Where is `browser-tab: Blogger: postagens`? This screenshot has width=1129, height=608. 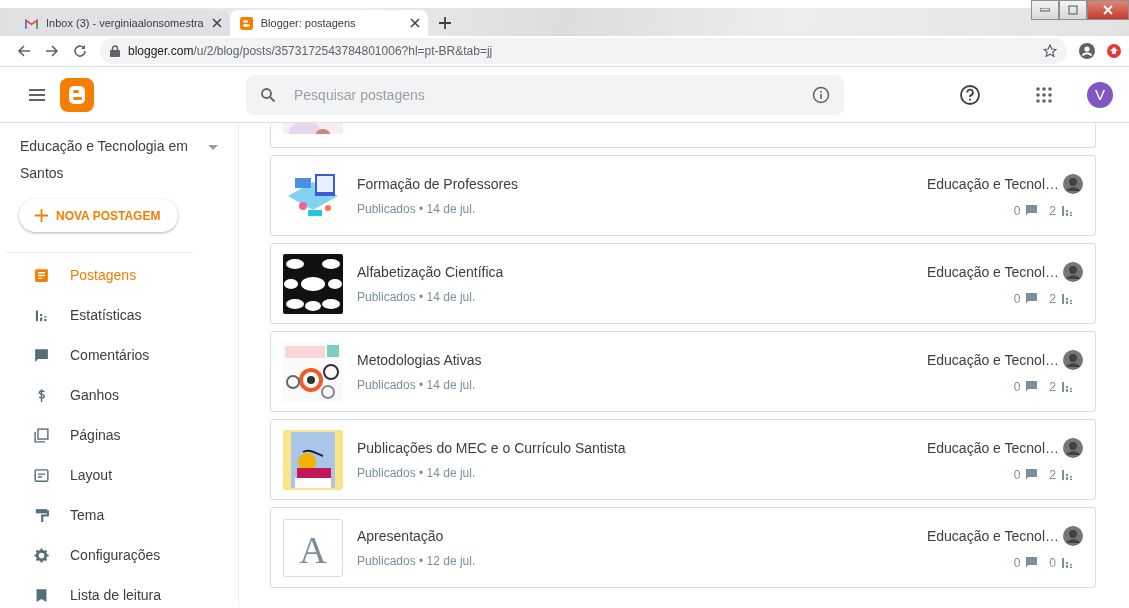 browser-tab: Blogger: postagens is located at coordinates (328, 23).